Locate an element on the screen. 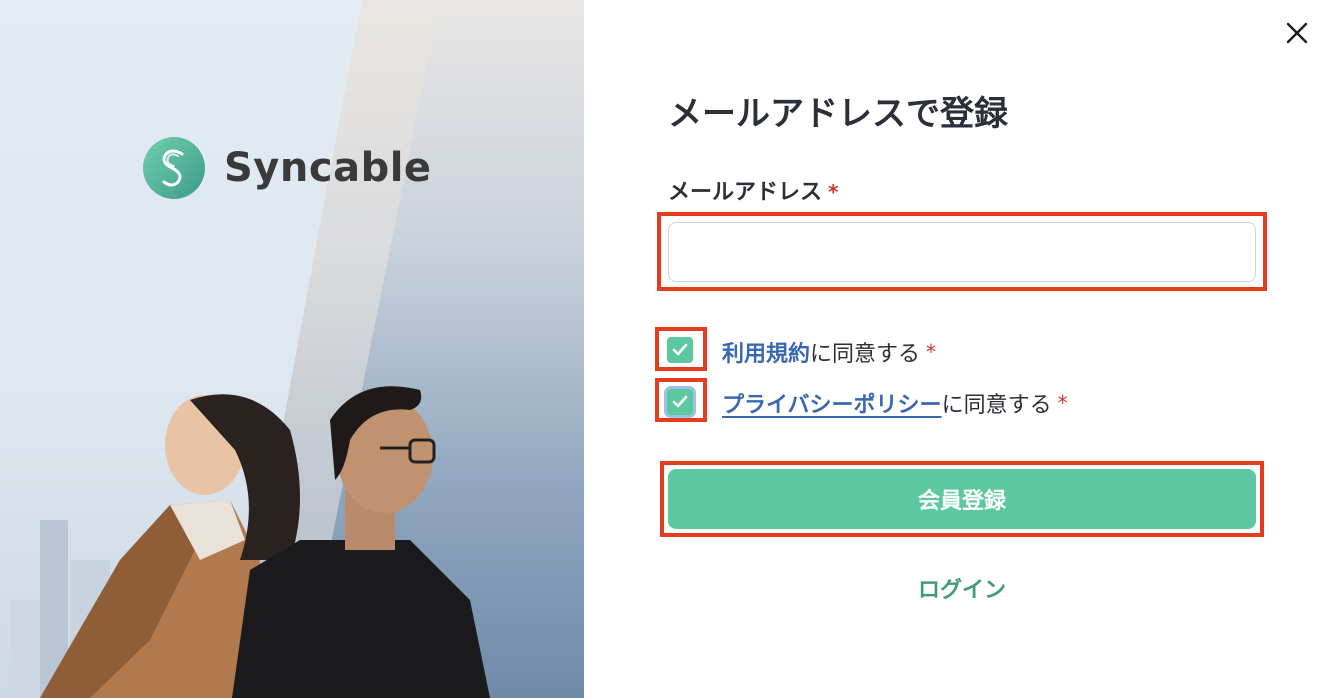 This screenshot has width=1334, height=698. brand-logo: Syncable is located at coordinates (287, 168).